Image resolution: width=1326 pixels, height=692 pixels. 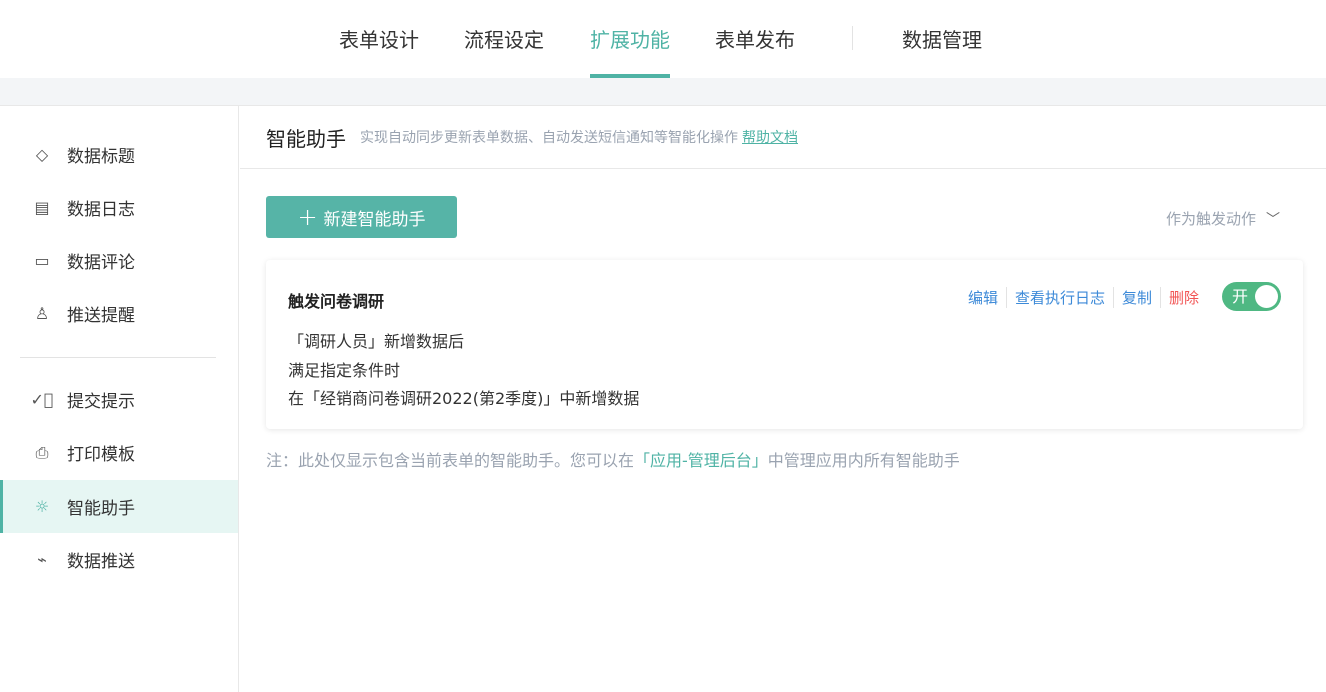 What do you see at coordinates (863, 460) in the screenshot?
I see `note-text: 中管理应用内所有智能助手` at bounding box center [863, 460].